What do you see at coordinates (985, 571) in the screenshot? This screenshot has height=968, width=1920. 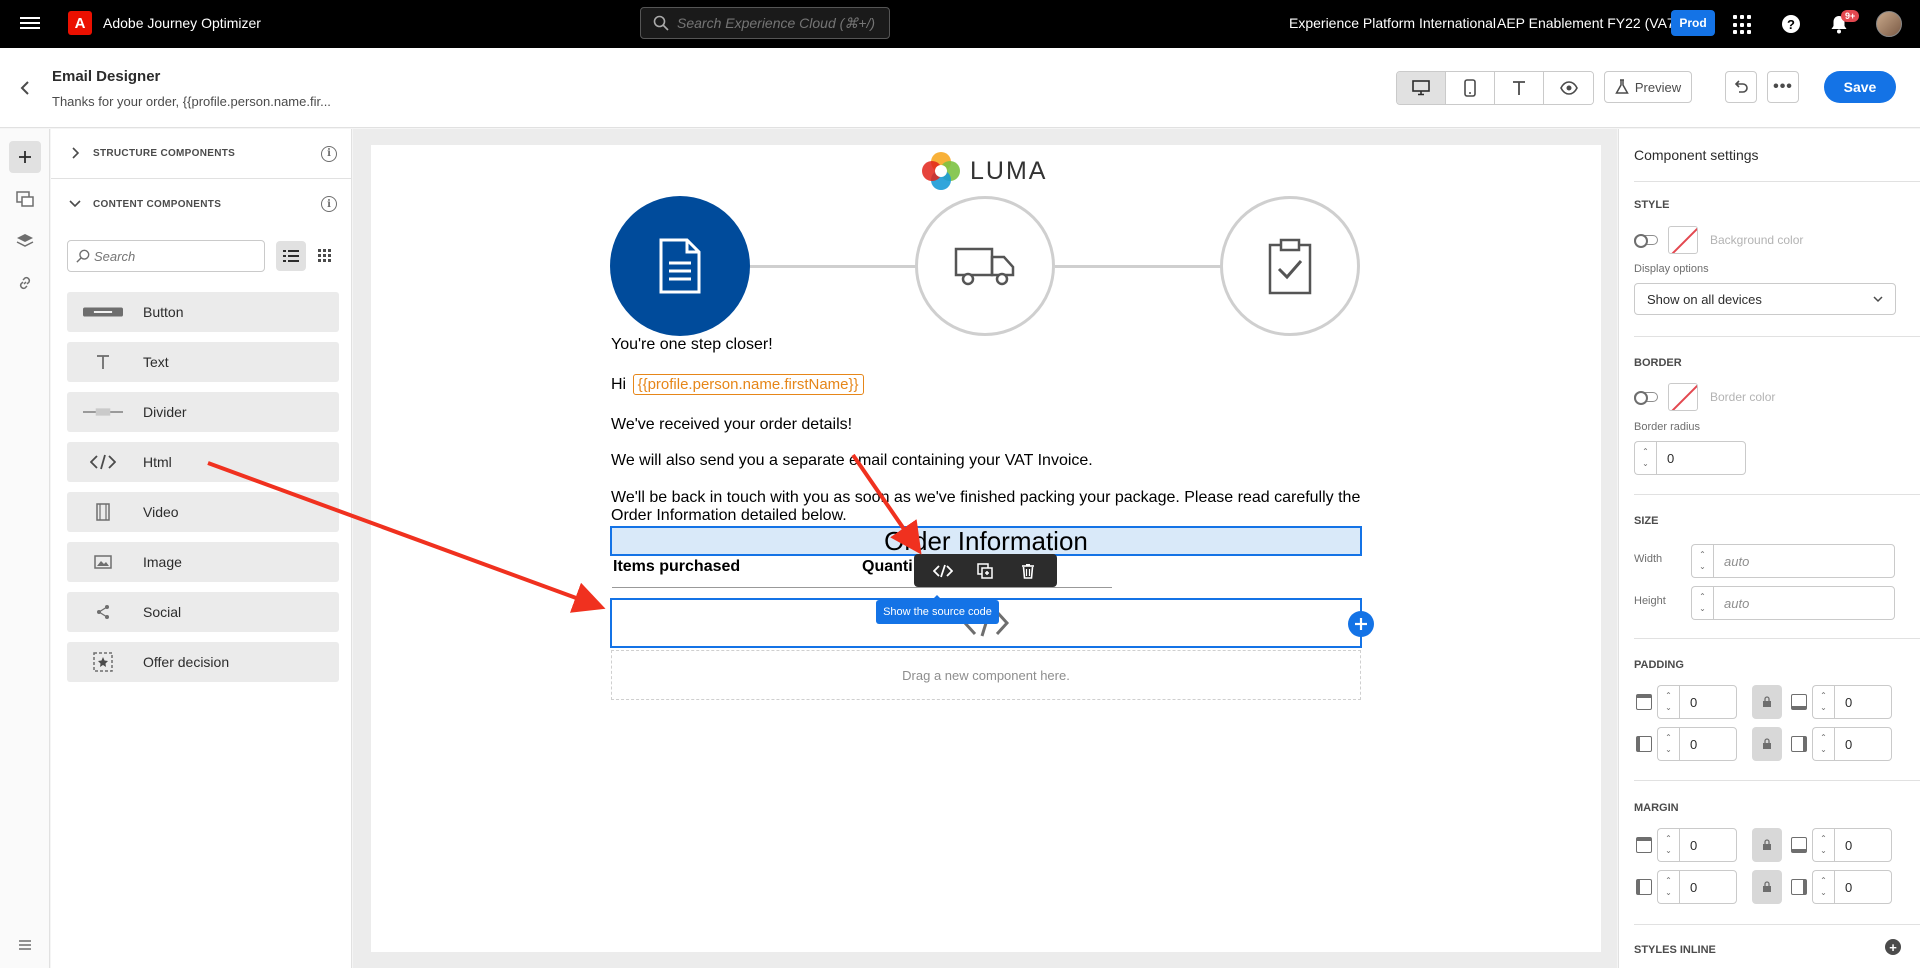 I see `duplicate-button` at bounding box center [985, 571].